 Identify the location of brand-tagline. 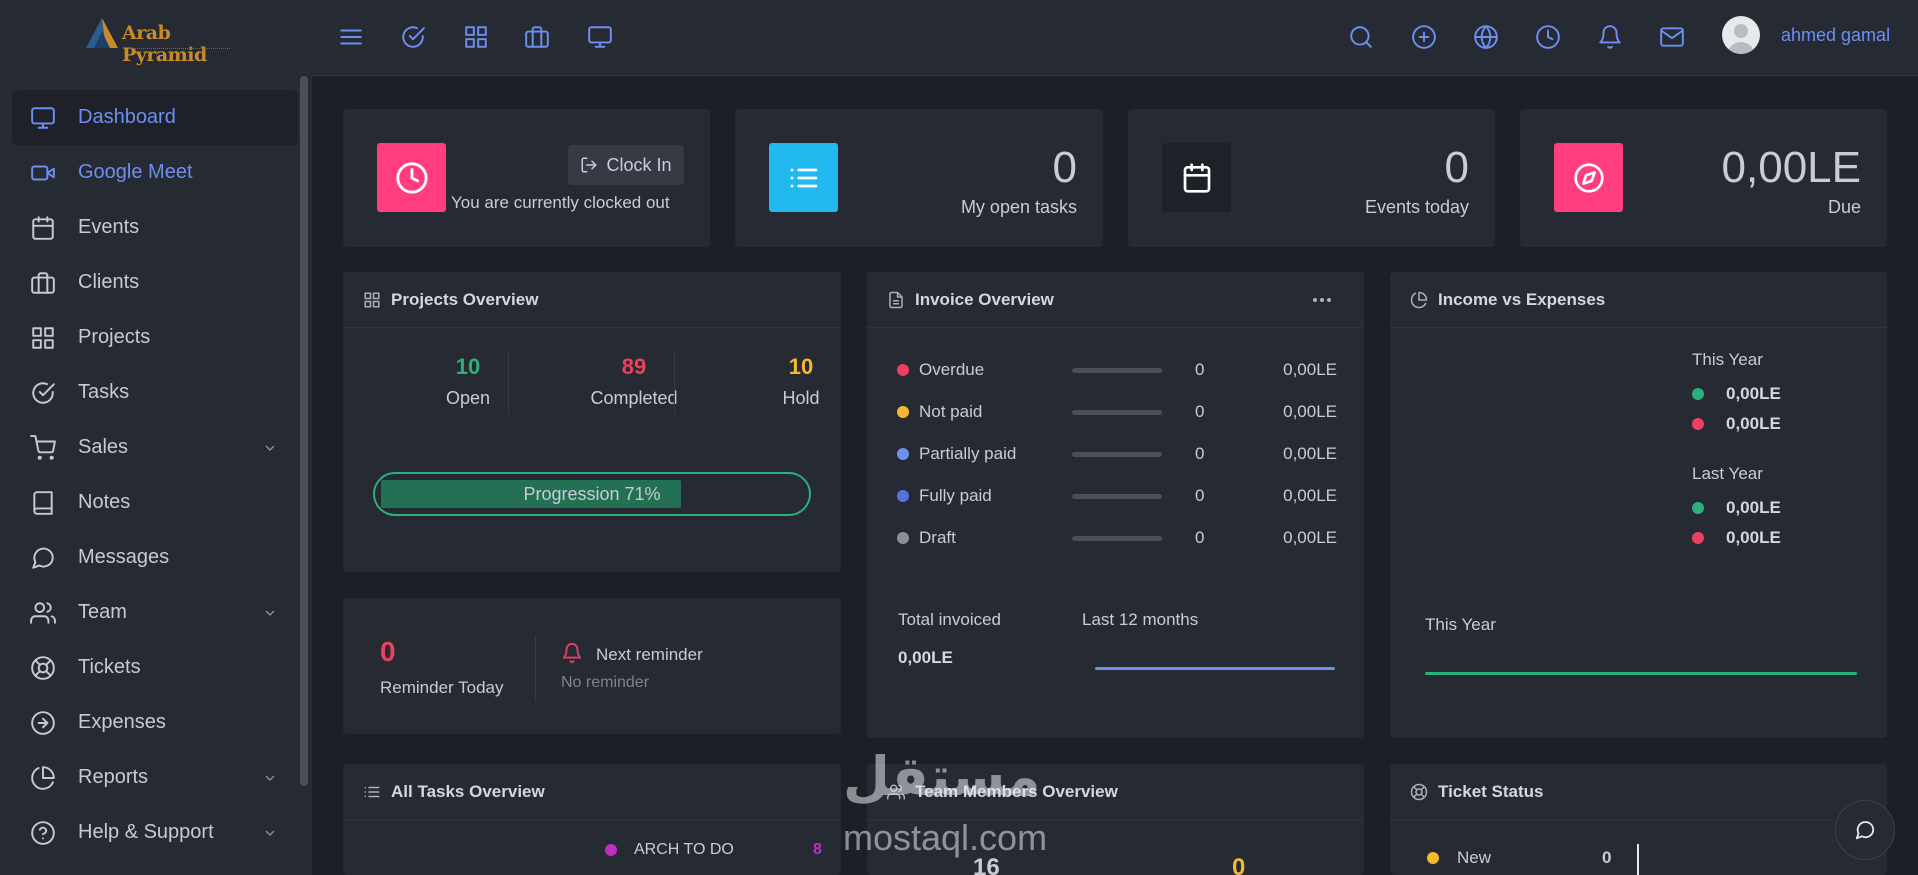
(180, 49).